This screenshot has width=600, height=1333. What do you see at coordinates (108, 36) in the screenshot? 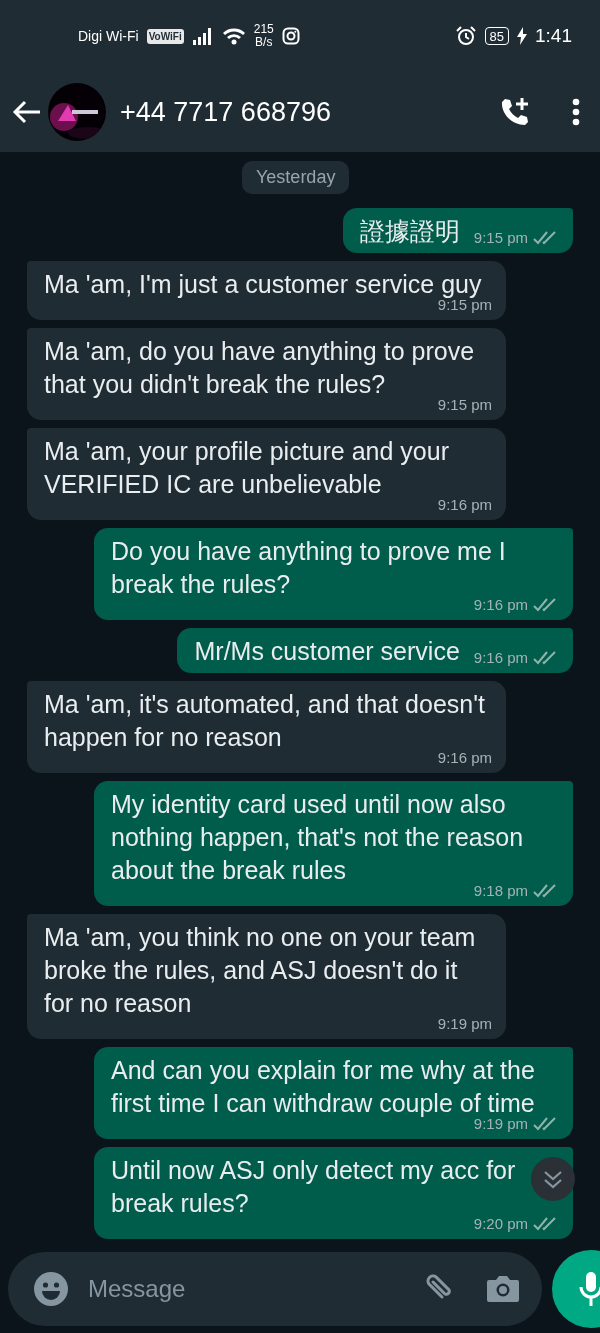
I see `carrier-label: Digi Wi-Fi` at bounding box center [108, 36].